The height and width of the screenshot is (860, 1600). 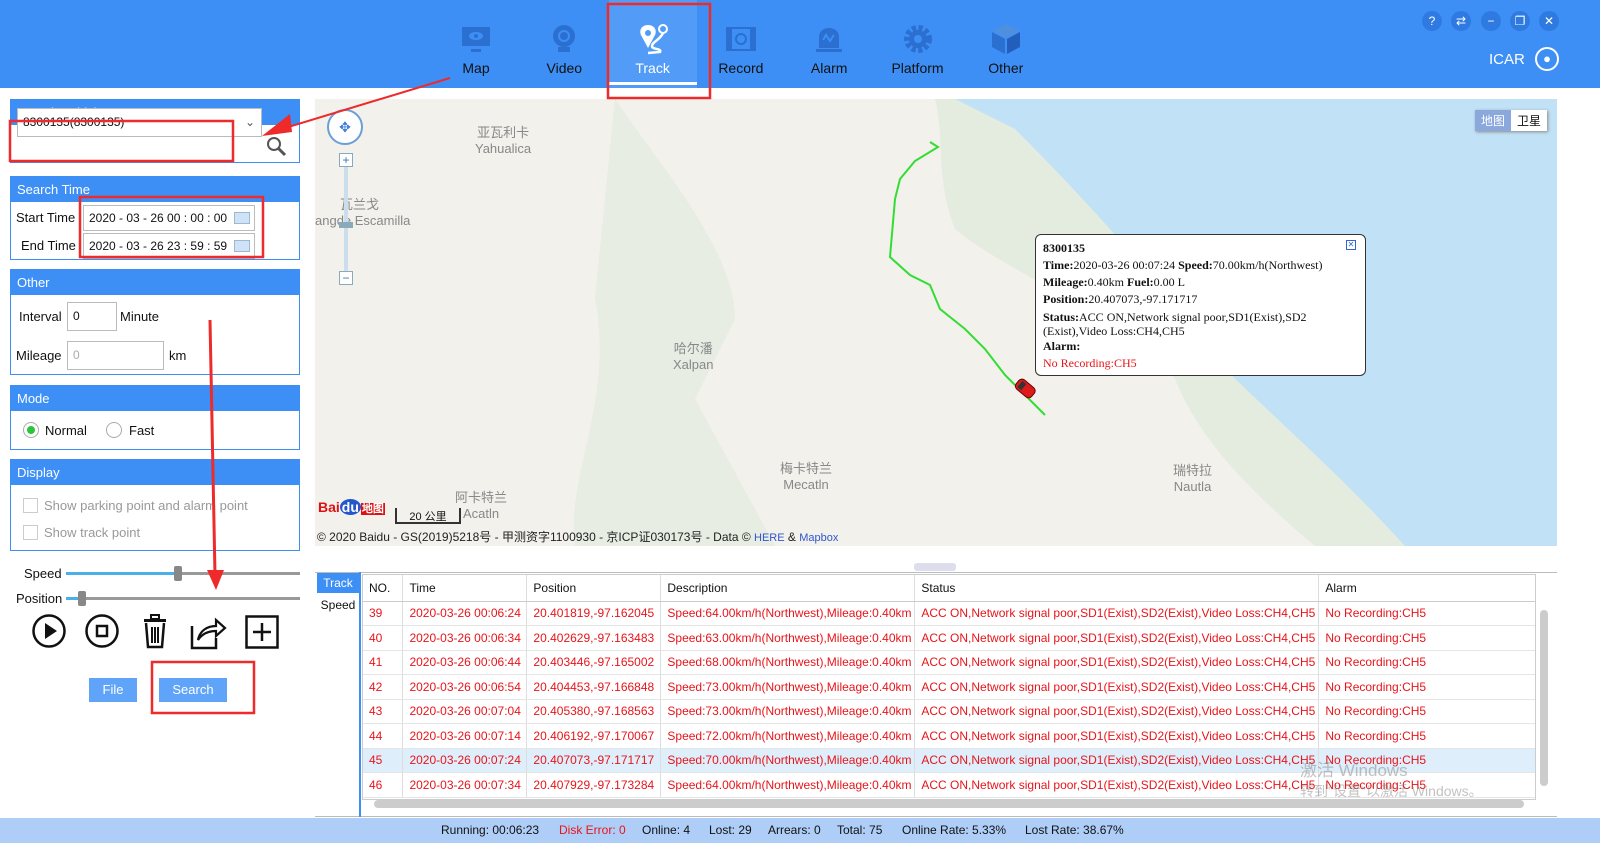 I want to click on table-cell: 20.407073,-97.171717, so click(x=594, y=760).